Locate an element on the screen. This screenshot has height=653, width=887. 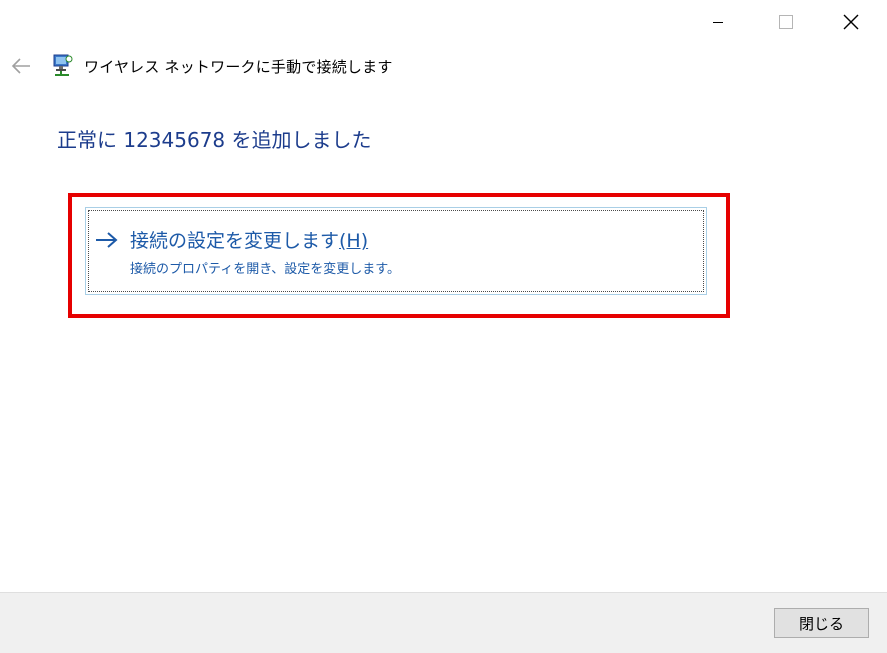
command-link-description: 接続のプロパティを開き、設定を変更します。 is located at coordinates (265, 269).